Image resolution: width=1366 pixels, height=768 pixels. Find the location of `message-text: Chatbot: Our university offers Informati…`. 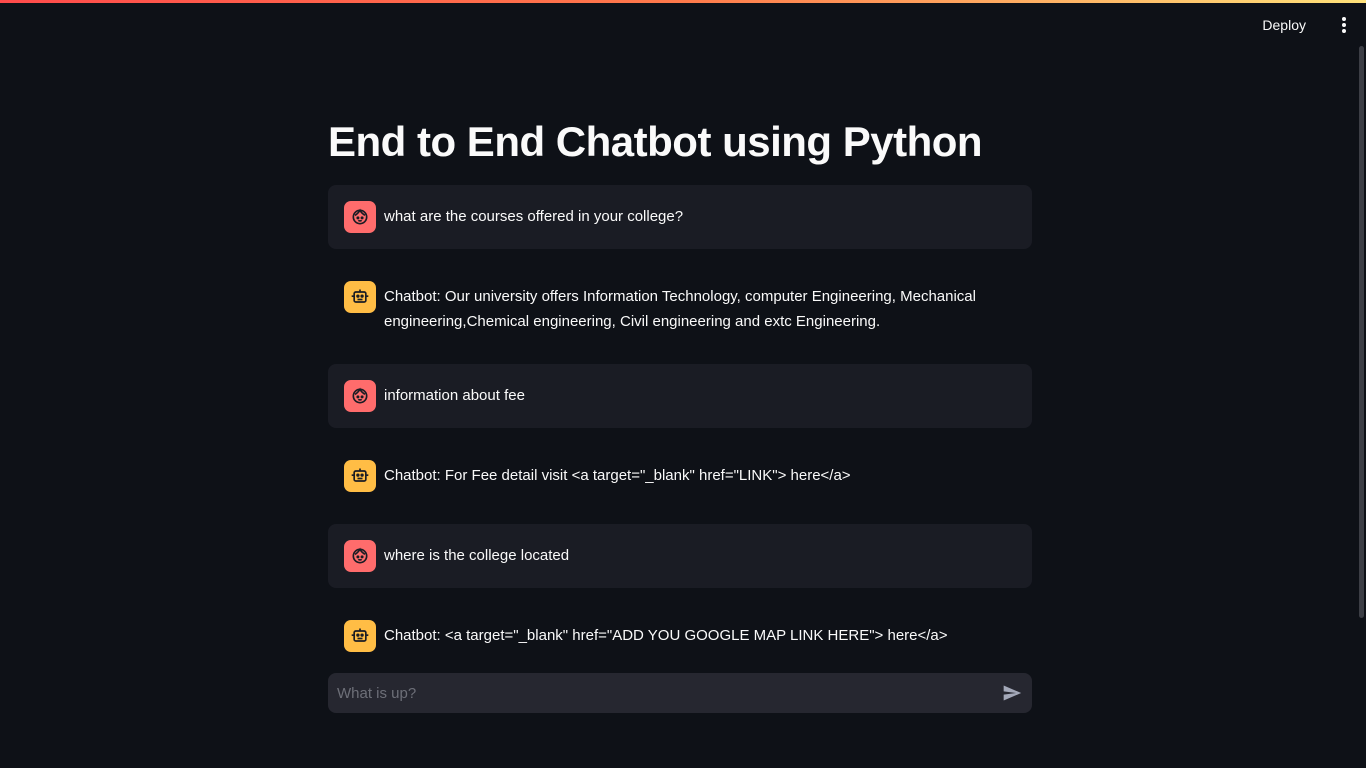

message-text: Chatbot: Our university offers Informati… is located at coordinates (680, 309).